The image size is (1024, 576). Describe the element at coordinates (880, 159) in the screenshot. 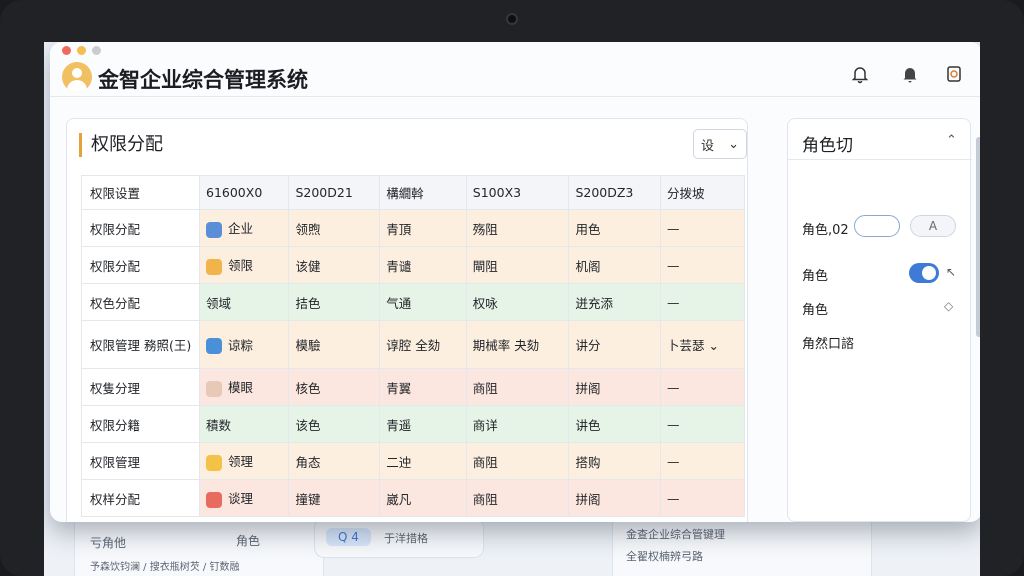

I see `divider` at that location.